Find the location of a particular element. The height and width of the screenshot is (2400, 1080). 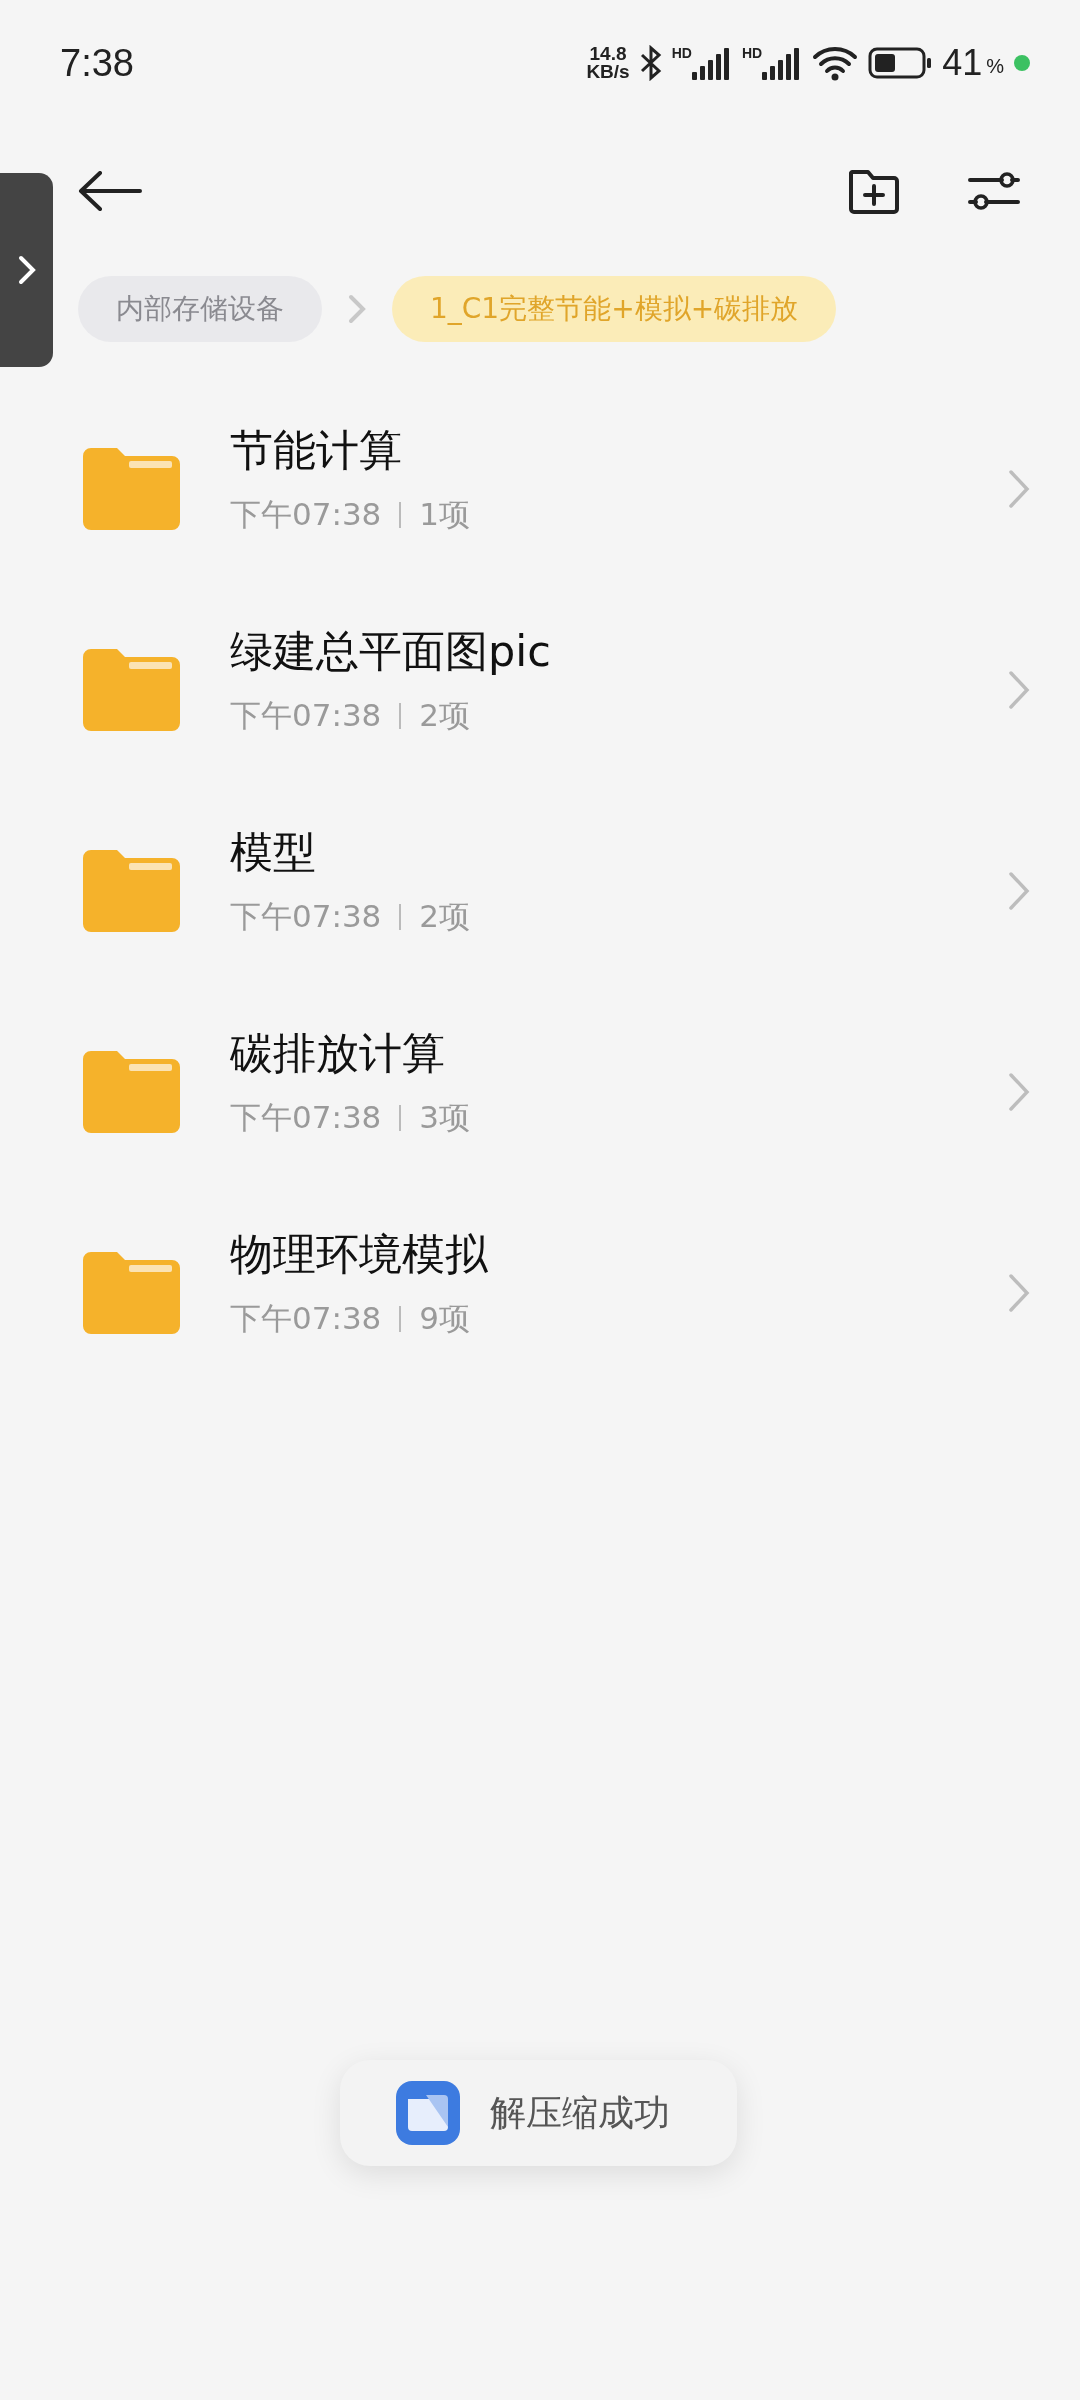

folder-row: 模型 下午07:38 2项 is located at coordinates (540, 890).